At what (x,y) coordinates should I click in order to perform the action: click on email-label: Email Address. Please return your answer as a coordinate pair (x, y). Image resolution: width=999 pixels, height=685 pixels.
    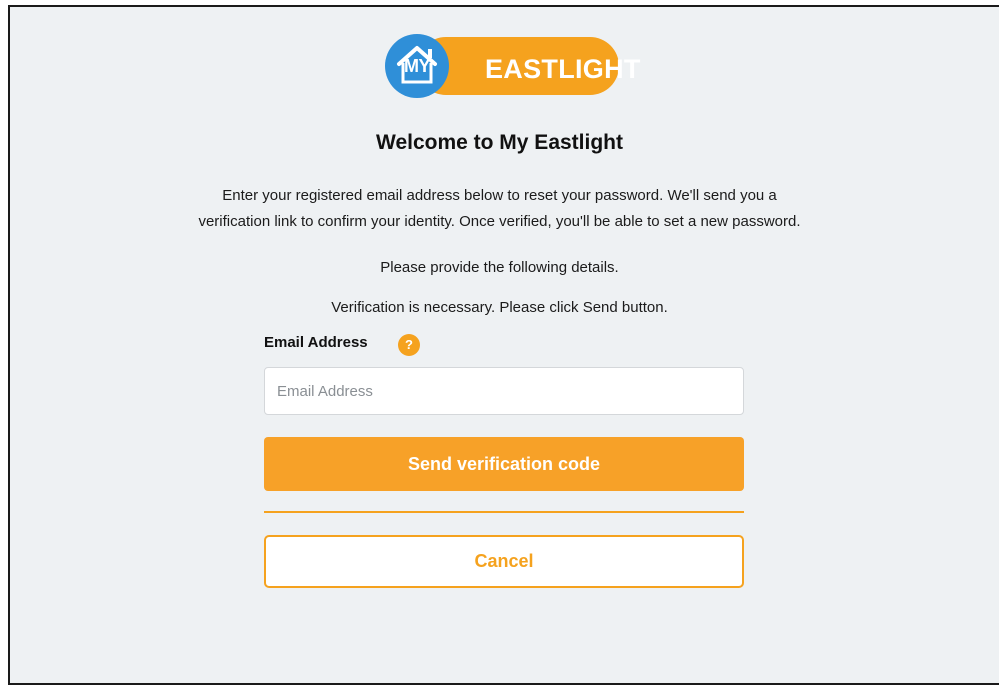
    Looking at the image, I should click on (316, 342).